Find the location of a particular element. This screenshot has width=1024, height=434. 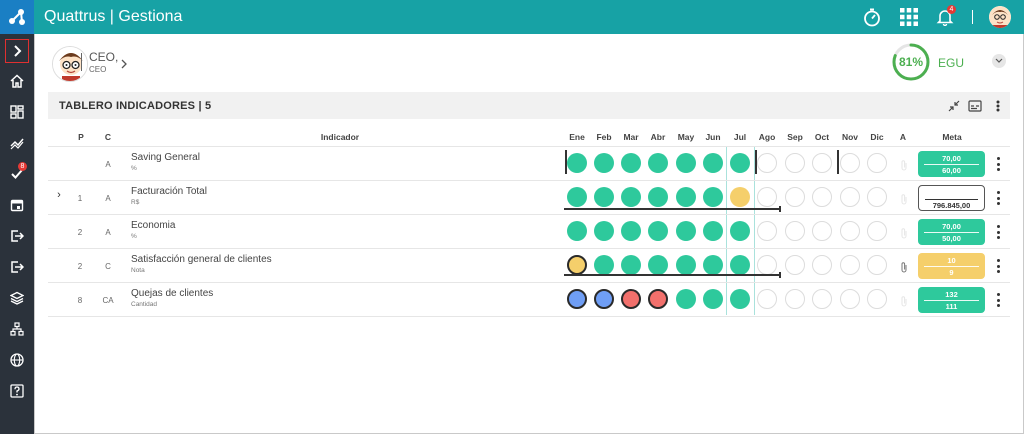

sidebar-item-help is located at coordinates (17, 391).